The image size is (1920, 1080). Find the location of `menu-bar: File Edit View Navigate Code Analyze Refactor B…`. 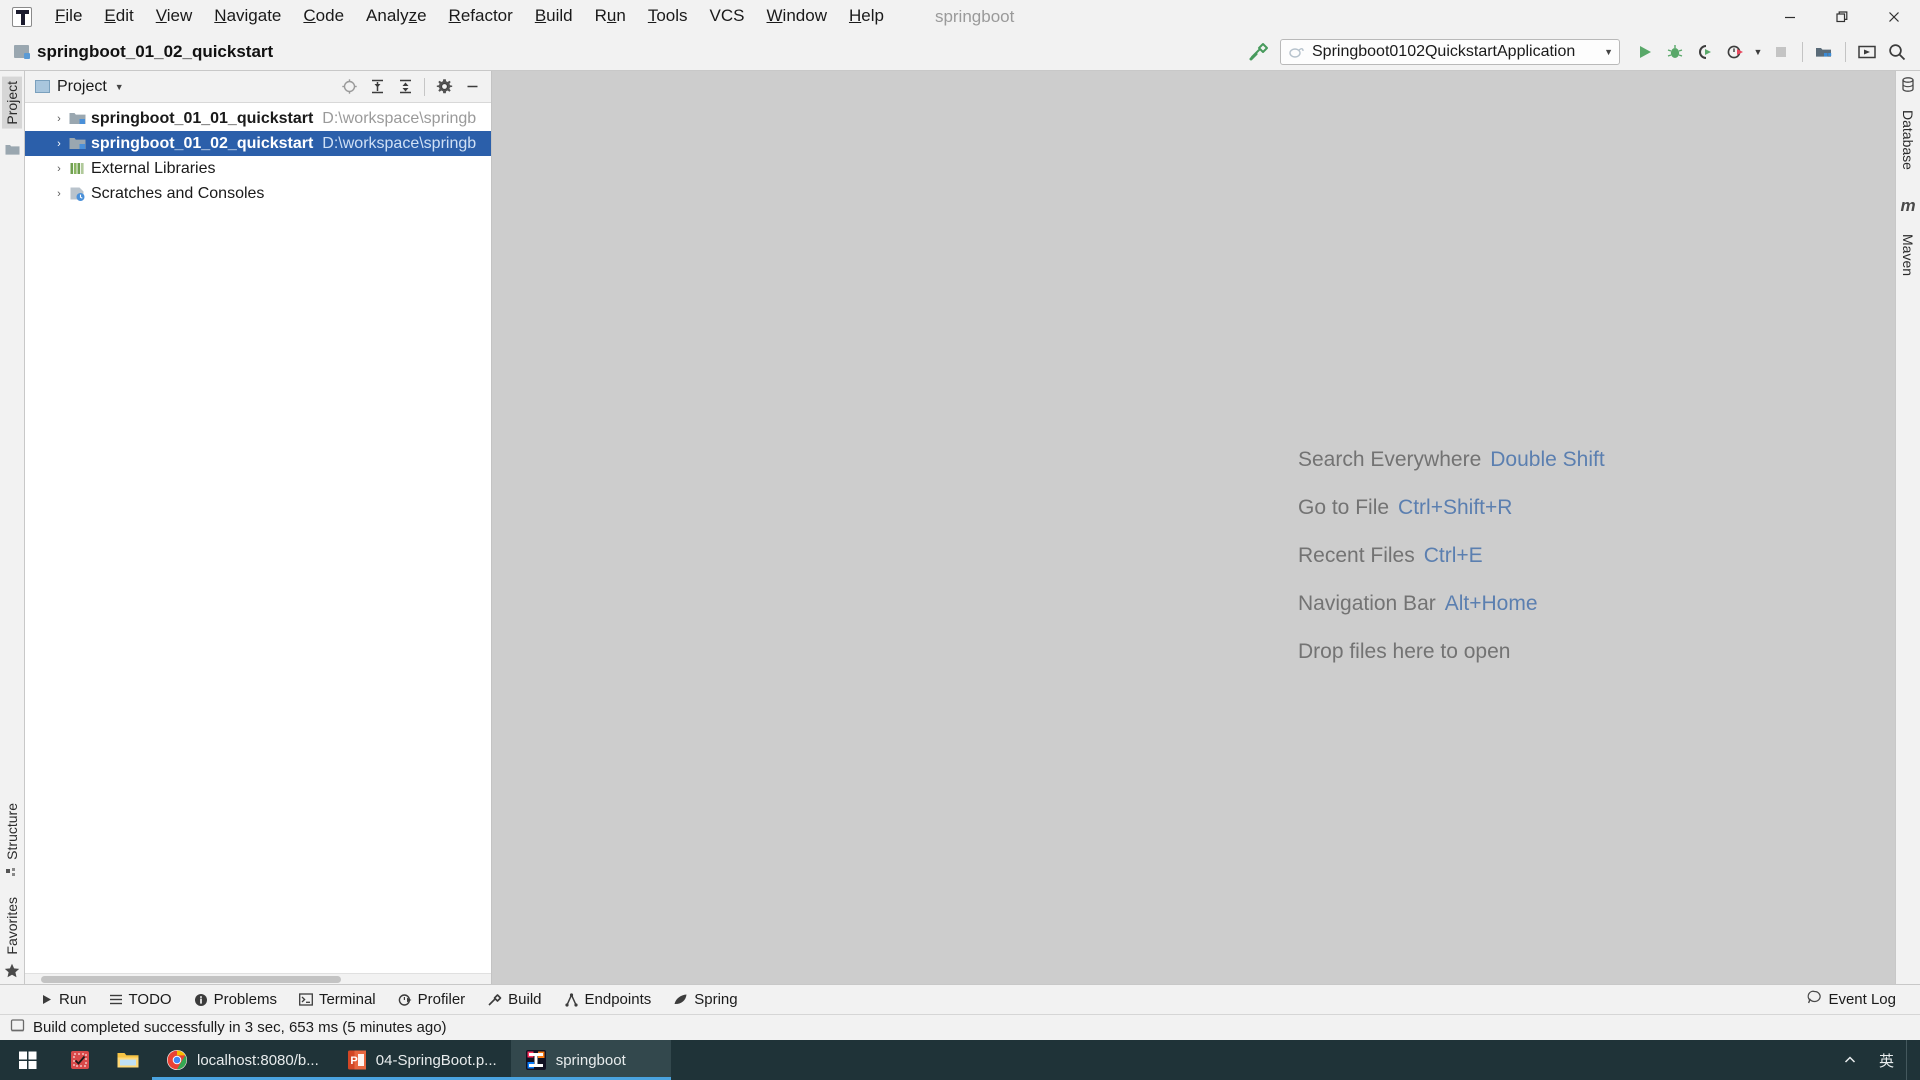

menu-bar: File Edit View Navigate Code Analyze Refactor B… is located at coordinates (960, 16).